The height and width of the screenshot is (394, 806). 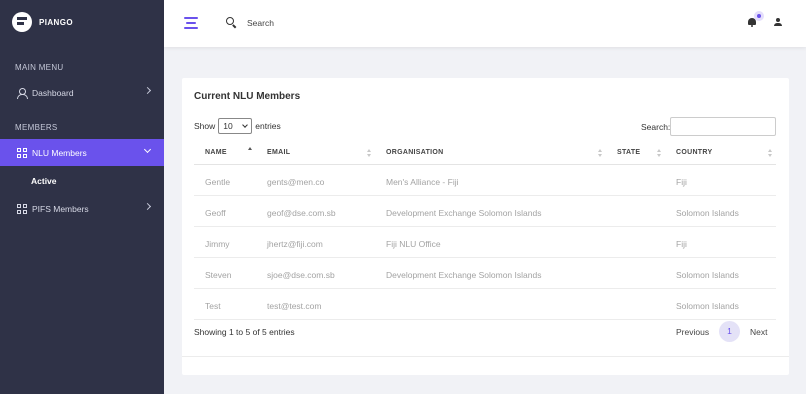 I want to click on cell-email: test@test.com, so click(x=294, y=306).